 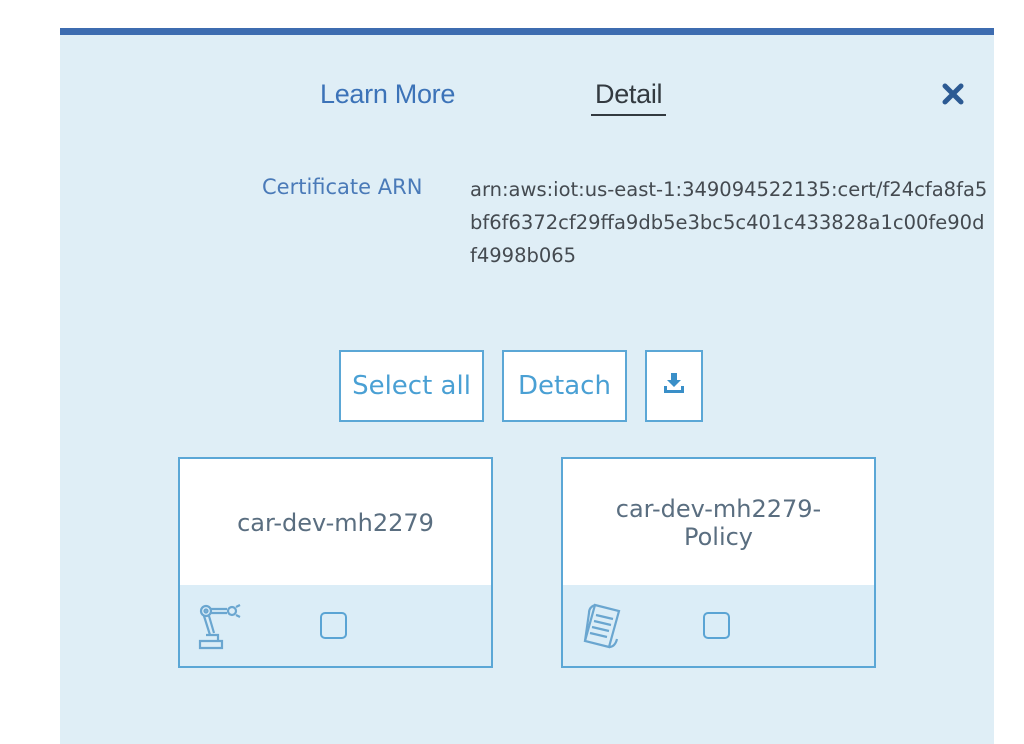 What do you see at coordinates (387, 94) in the screenshot?
I see `tab-learn-more: Learn More` at bounding box center [387, 94].